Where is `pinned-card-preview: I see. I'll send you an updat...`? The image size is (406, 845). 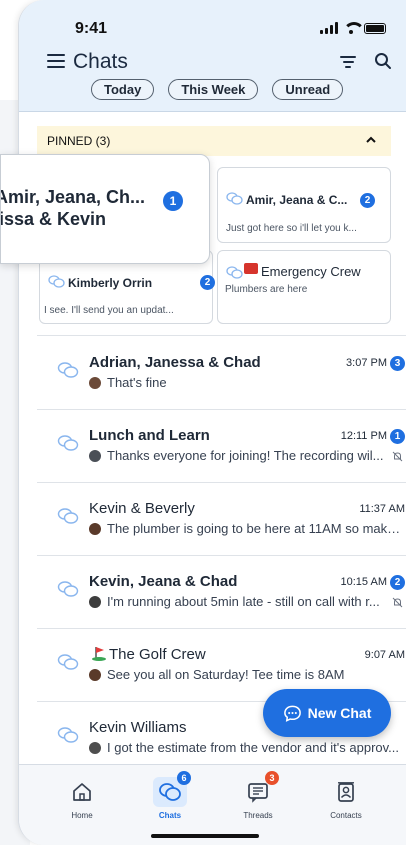 pinned-card-preview: I see. I'll send you an updat... is located at coordinates (109, 310).